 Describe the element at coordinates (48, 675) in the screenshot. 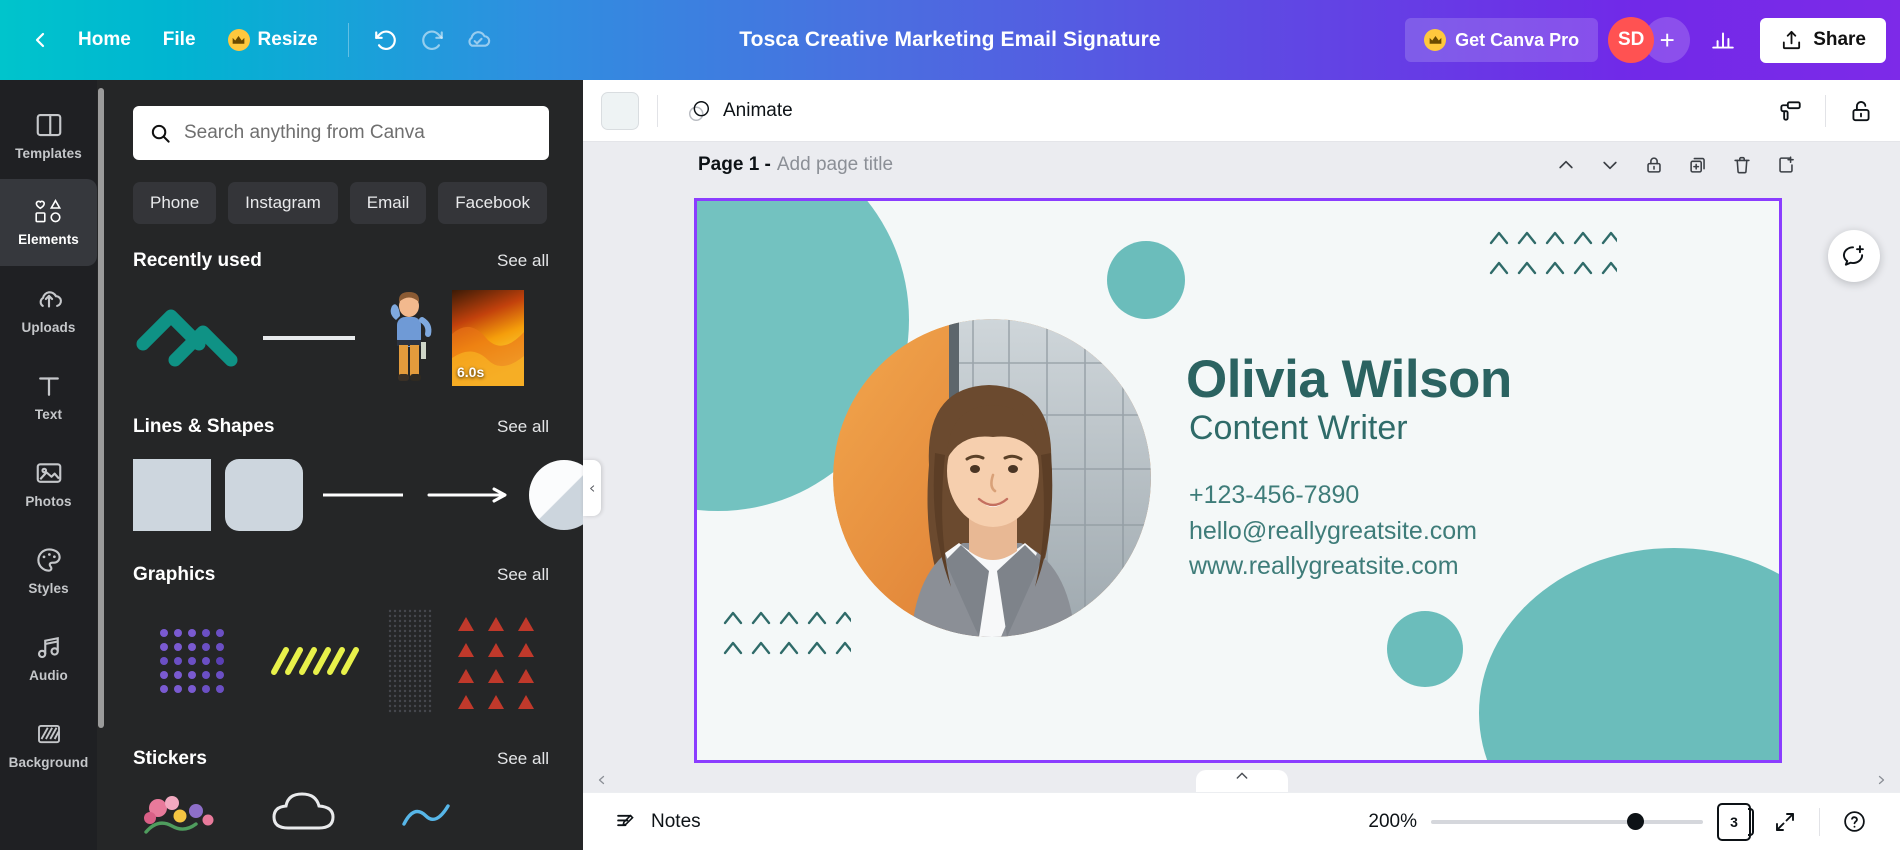

I see `sidebar-item-label: Audio` at that location.